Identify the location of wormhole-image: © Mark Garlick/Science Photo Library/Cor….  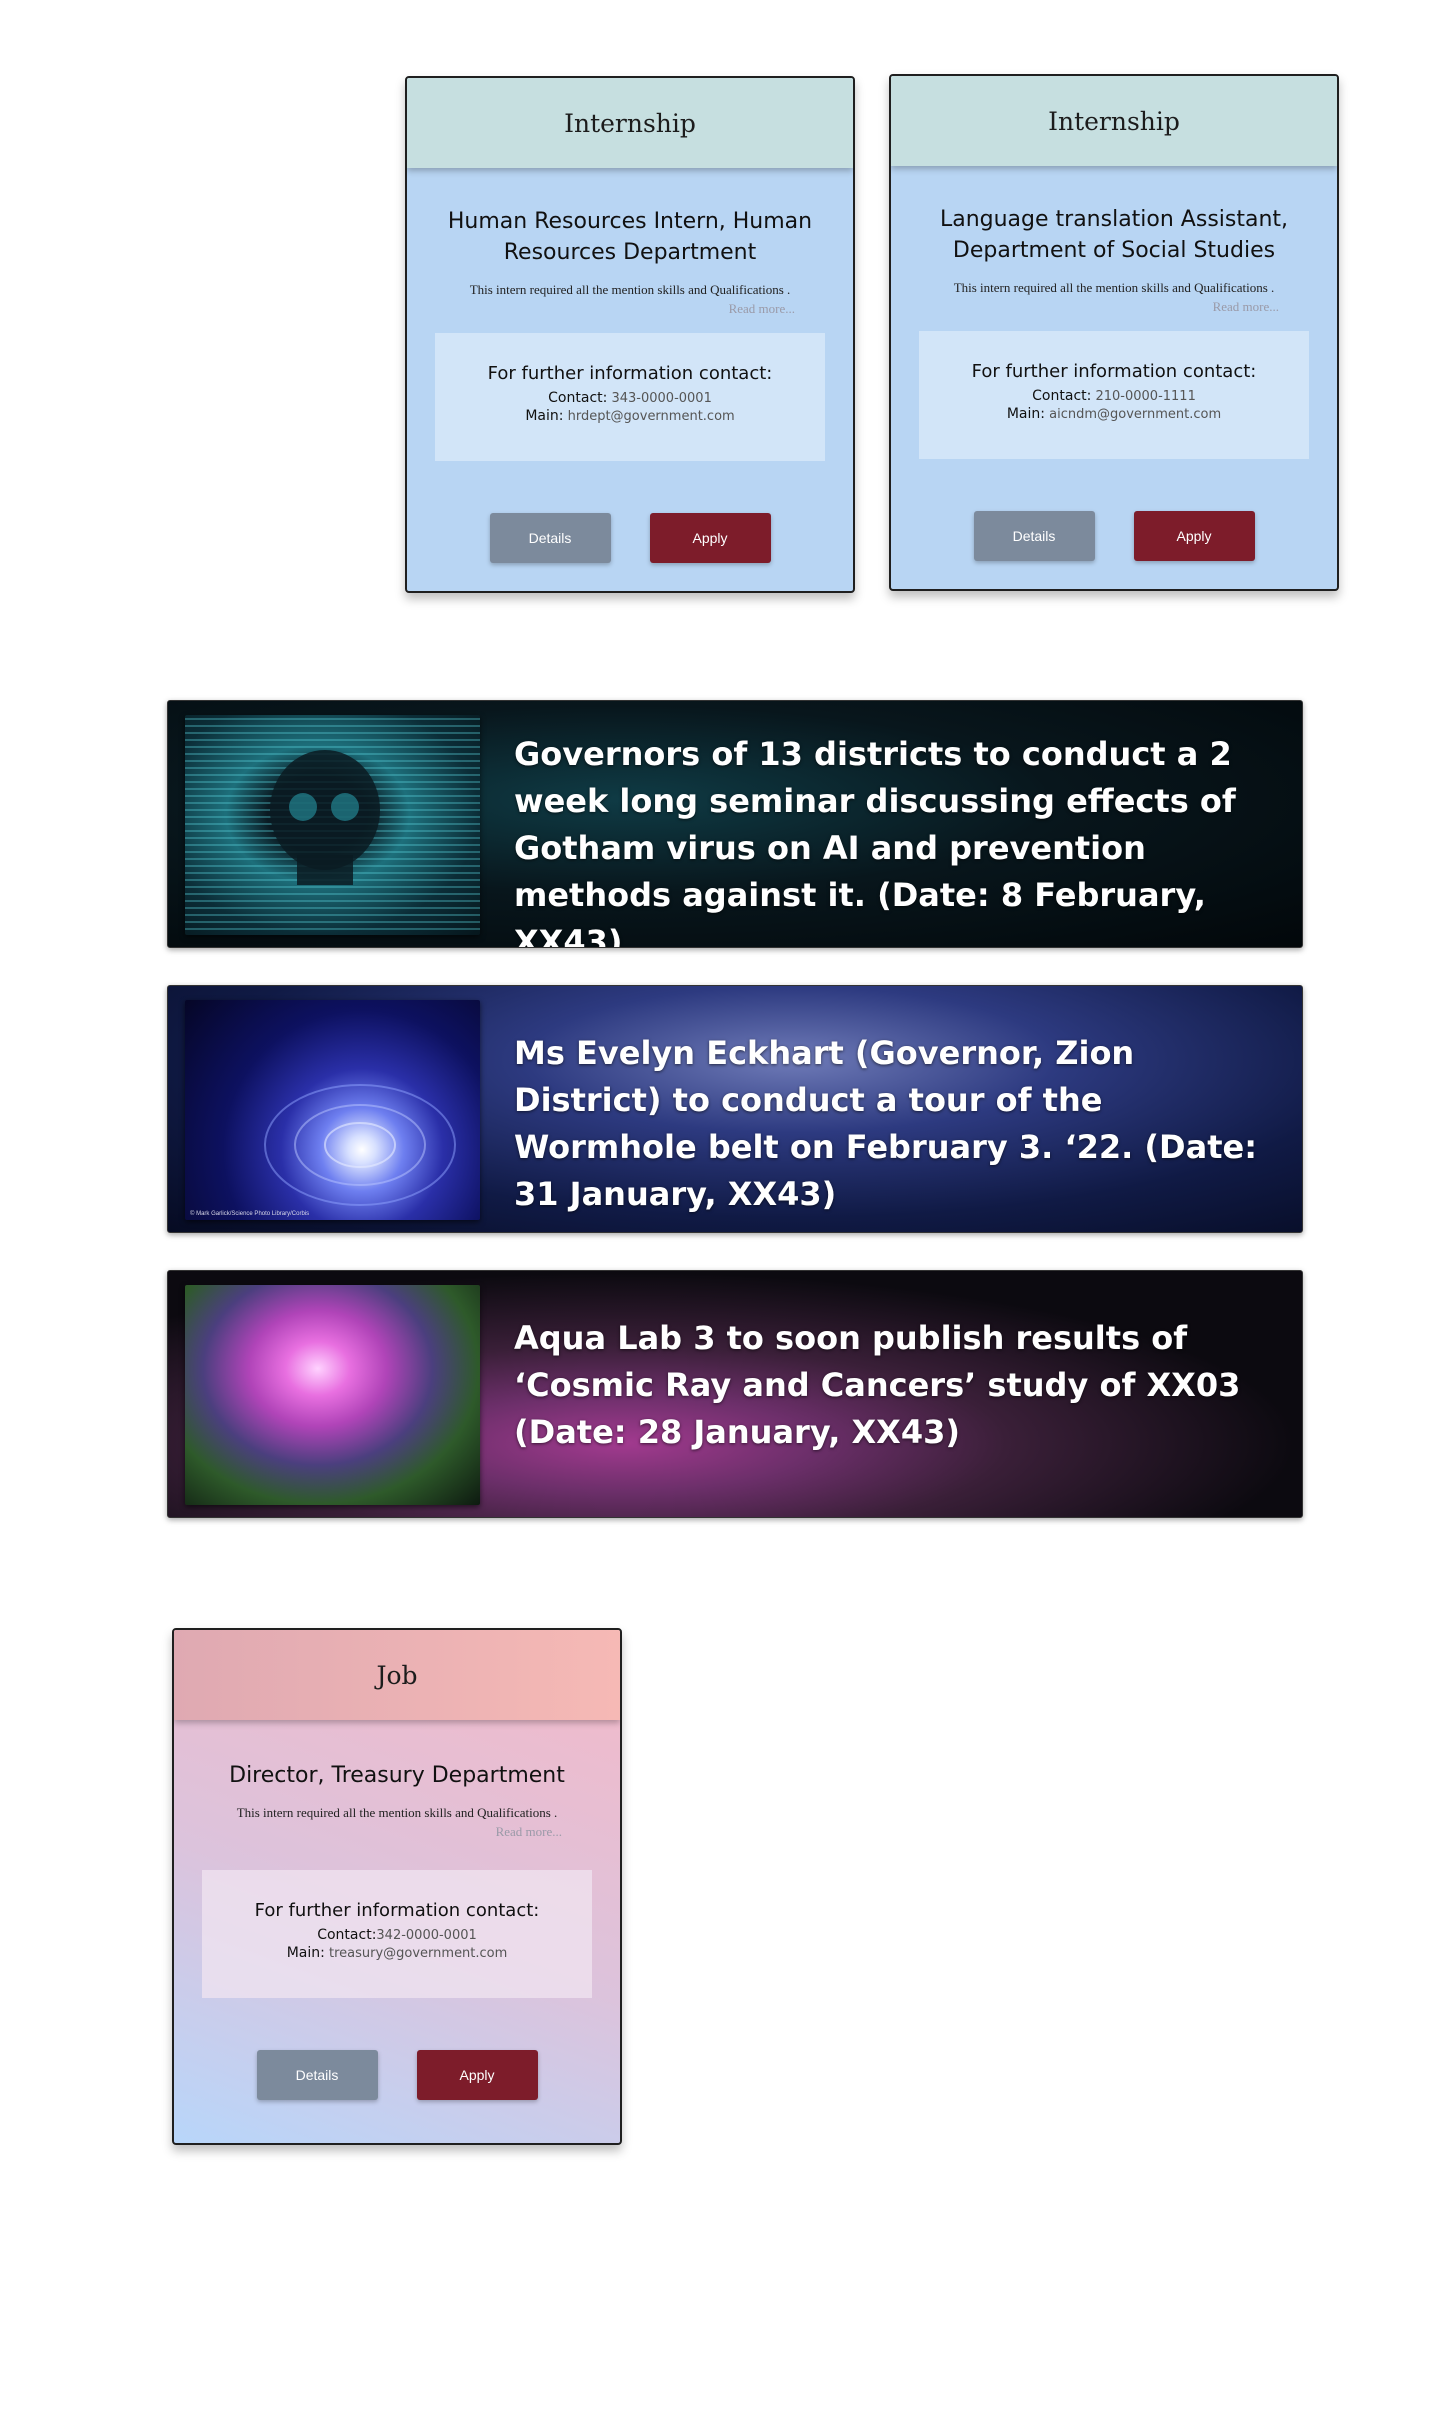
(332, 1110).